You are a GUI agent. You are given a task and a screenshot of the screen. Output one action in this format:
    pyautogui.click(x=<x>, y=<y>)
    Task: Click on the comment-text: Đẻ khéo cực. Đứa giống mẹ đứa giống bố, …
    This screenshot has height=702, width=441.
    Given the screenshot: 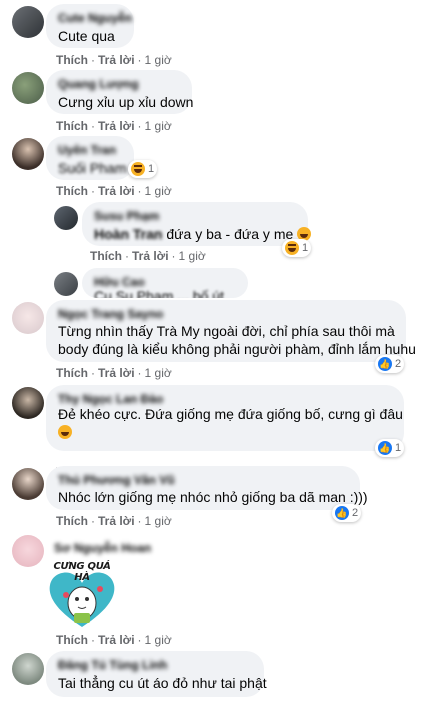 What is the action you would take?
    pyautogui.click(x=230, y=414)
    